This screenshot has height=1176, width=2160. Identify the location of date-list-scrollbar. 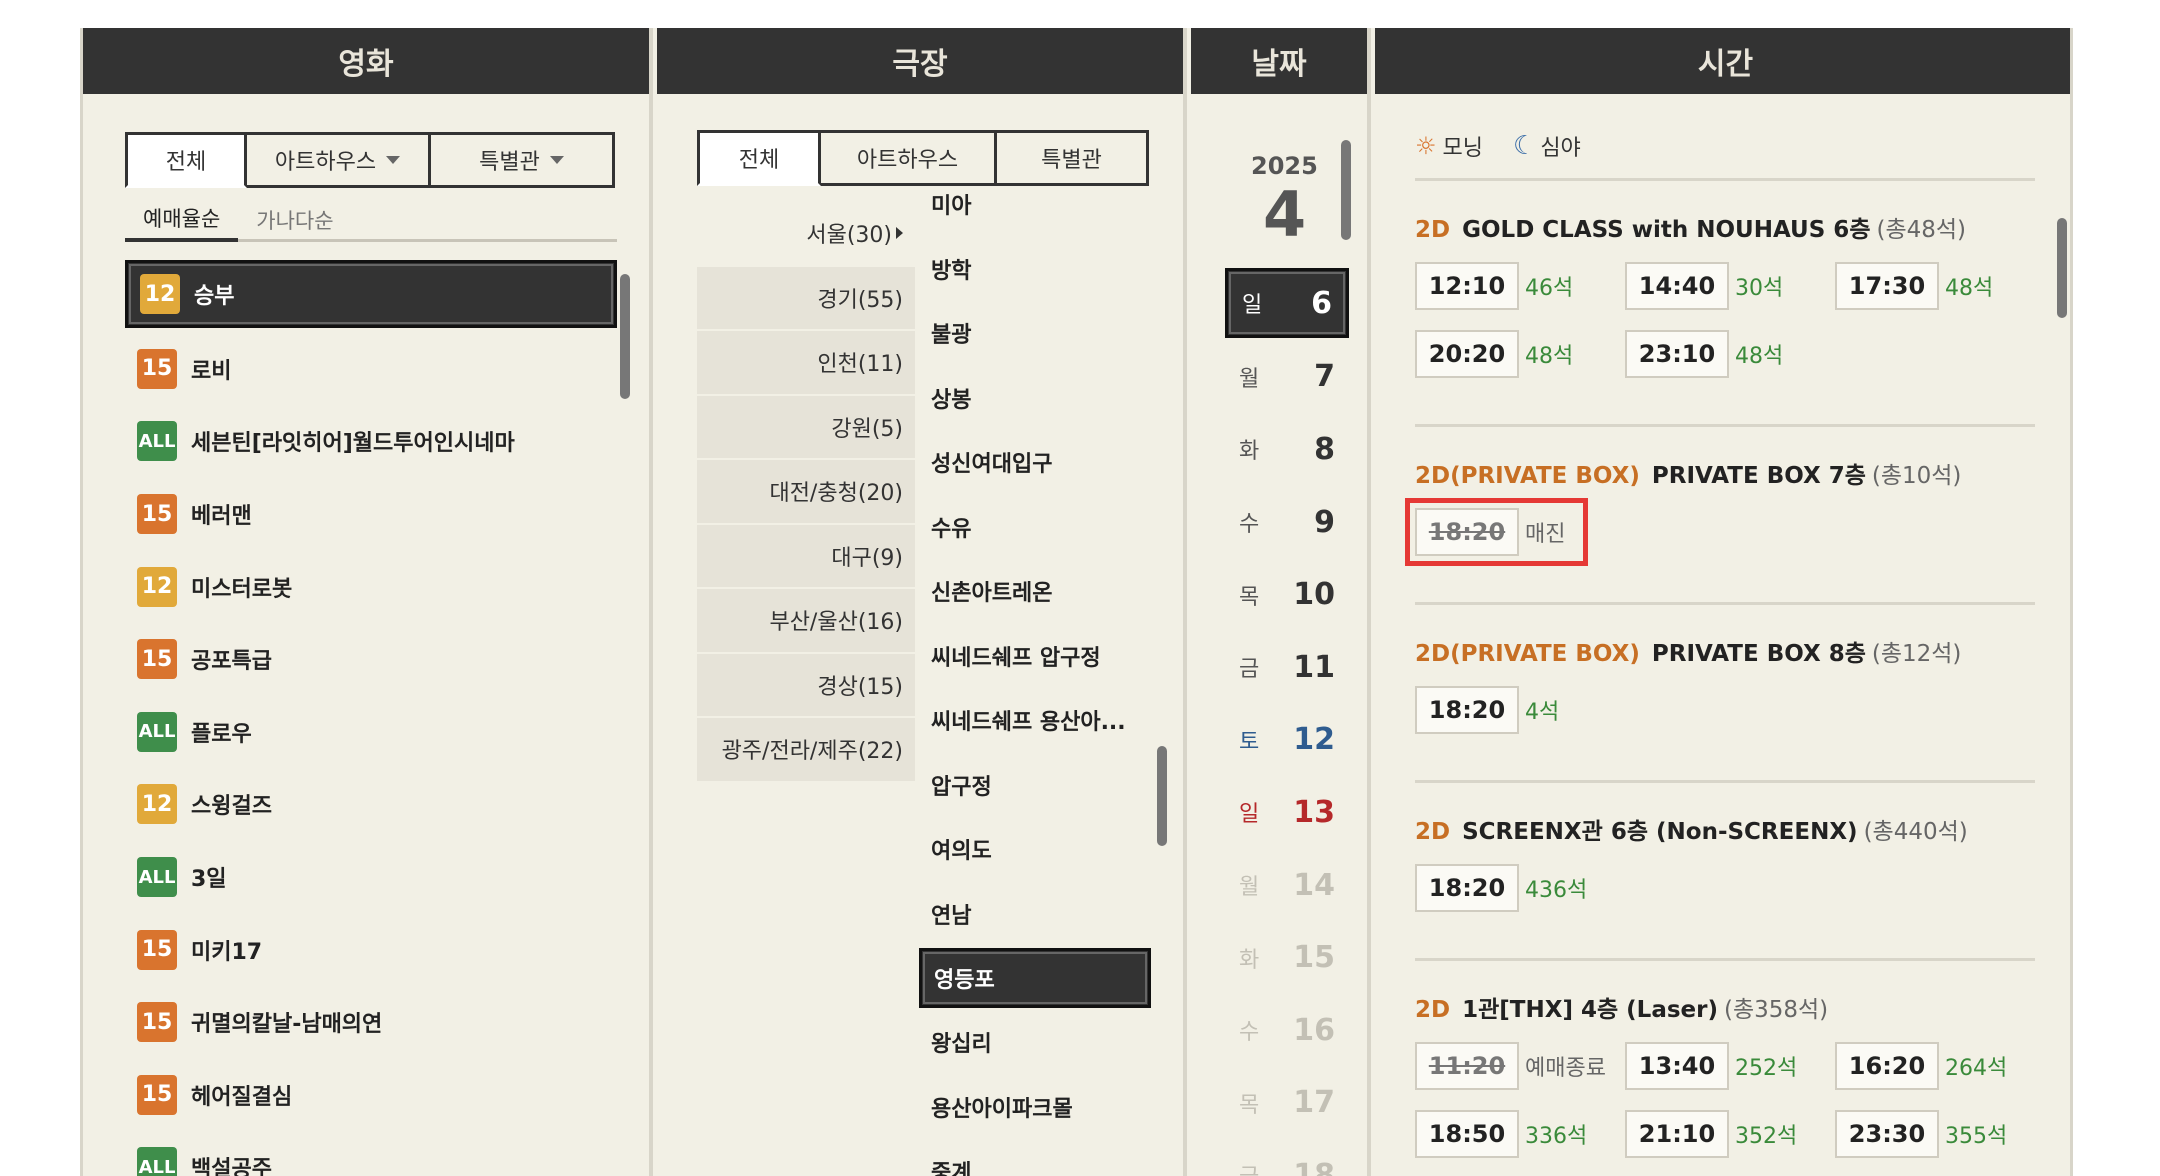
(1346, 190).